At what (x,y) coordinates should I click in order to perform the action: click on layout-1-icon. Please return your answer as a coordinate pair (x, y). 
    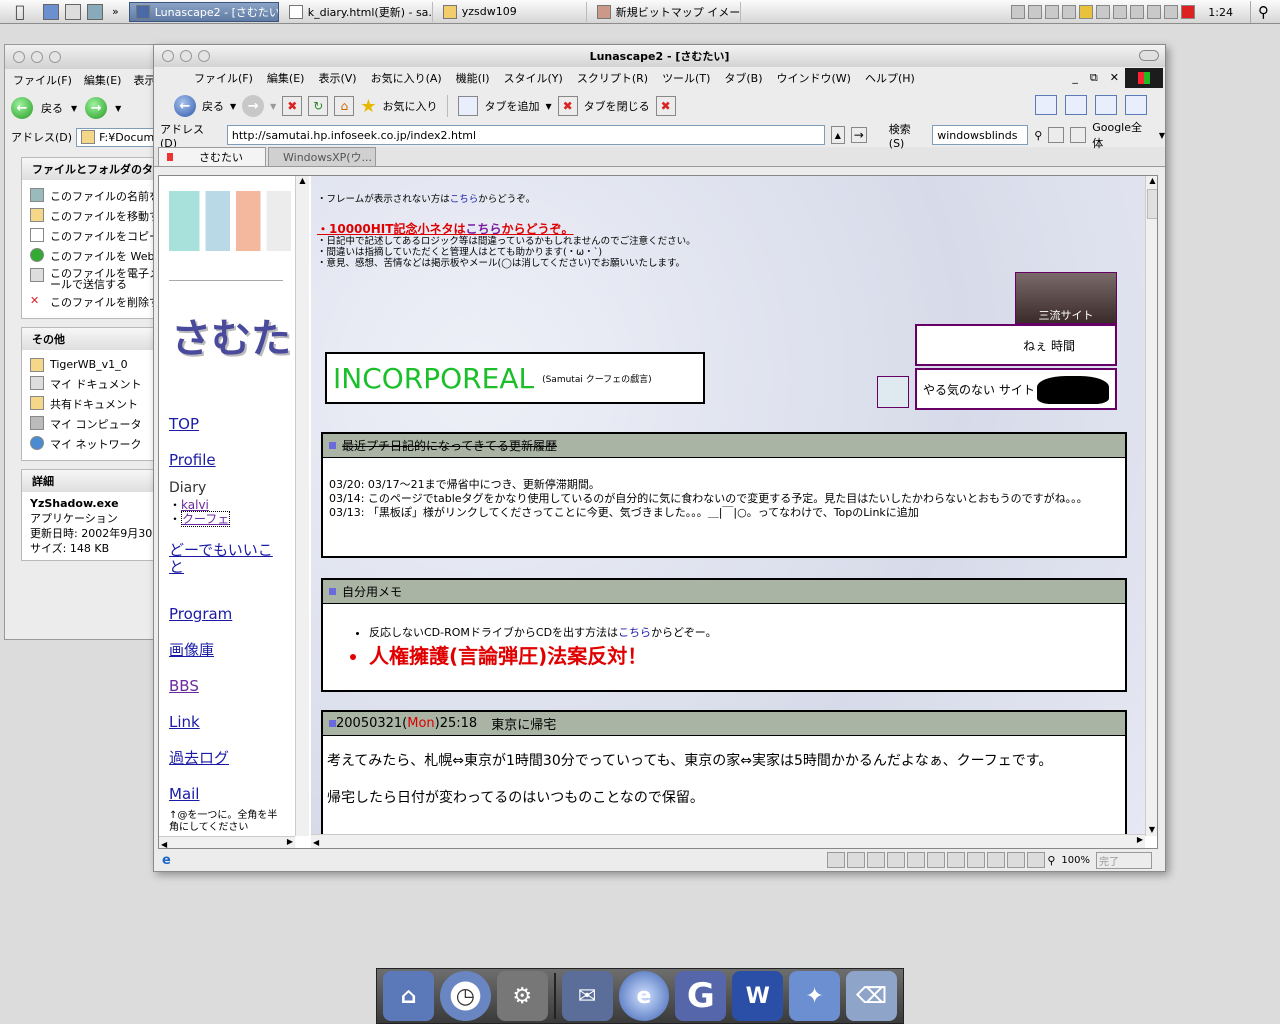
    Looking at the image, I should click on (1046, 105).